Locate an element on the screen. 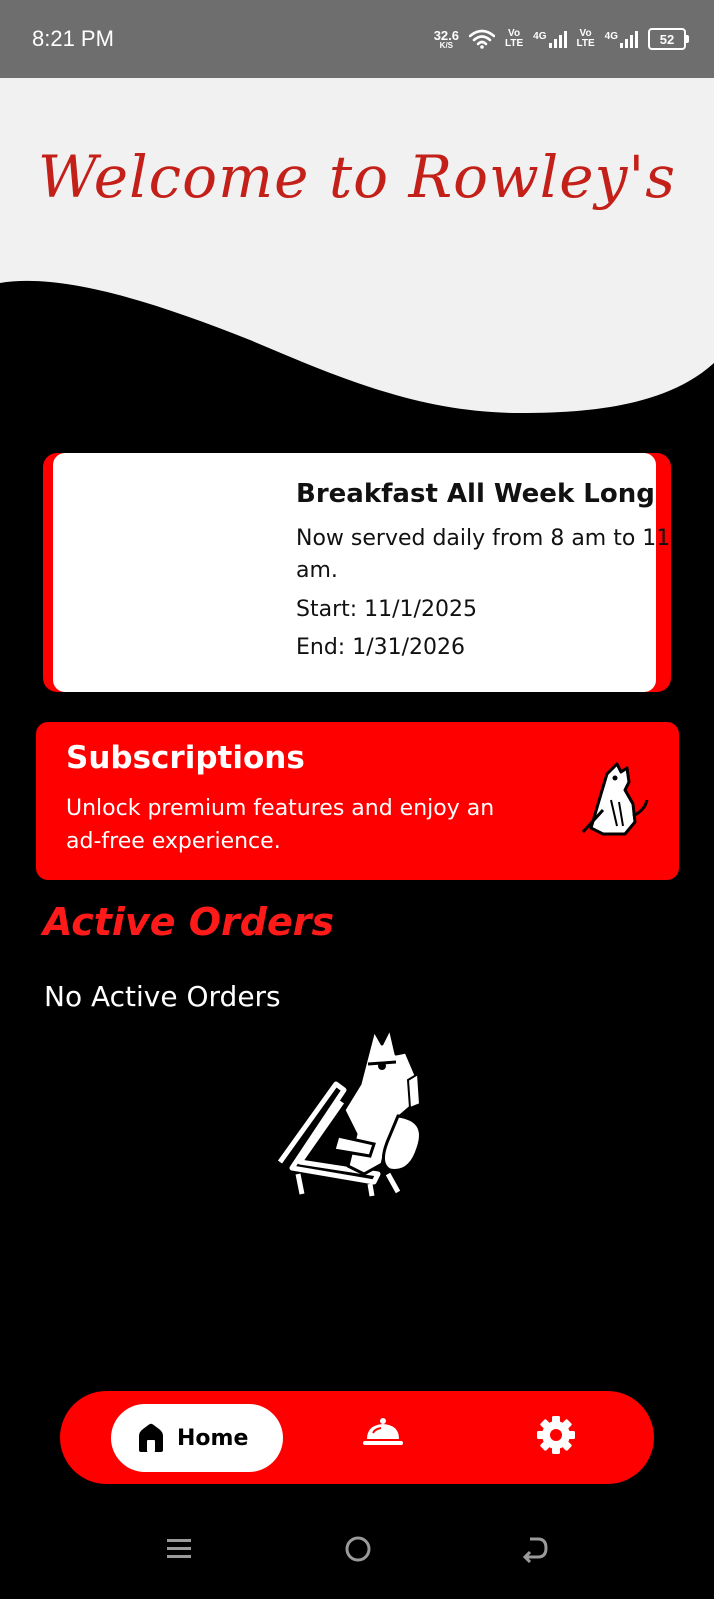 The image size is (714, 1599). promo-title: Breakfast All Week Long is located at coordinates (475, 494).